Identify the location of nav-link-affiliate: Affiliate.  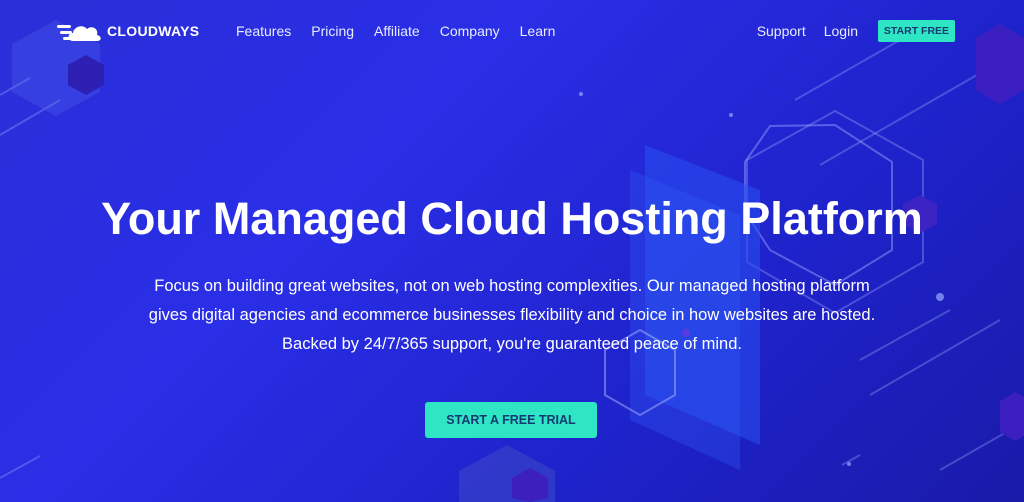
(397, 31).